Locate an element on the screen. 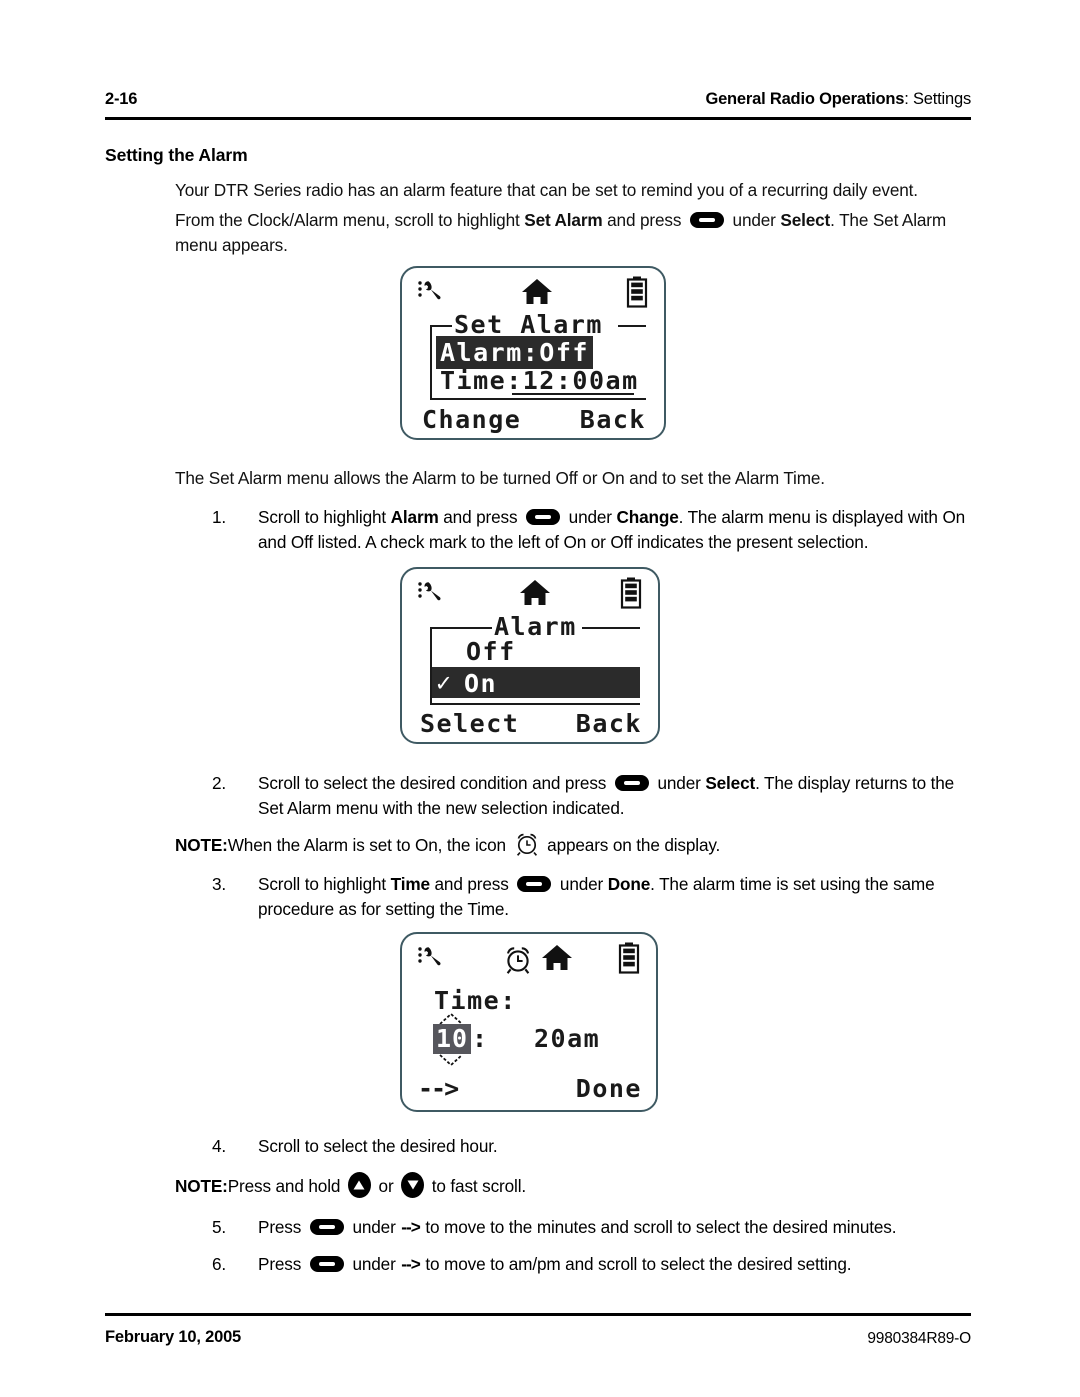 This screenshot has height=1397, width=1080. lcd2-title-rule-right is located at coordinates (611, 628).